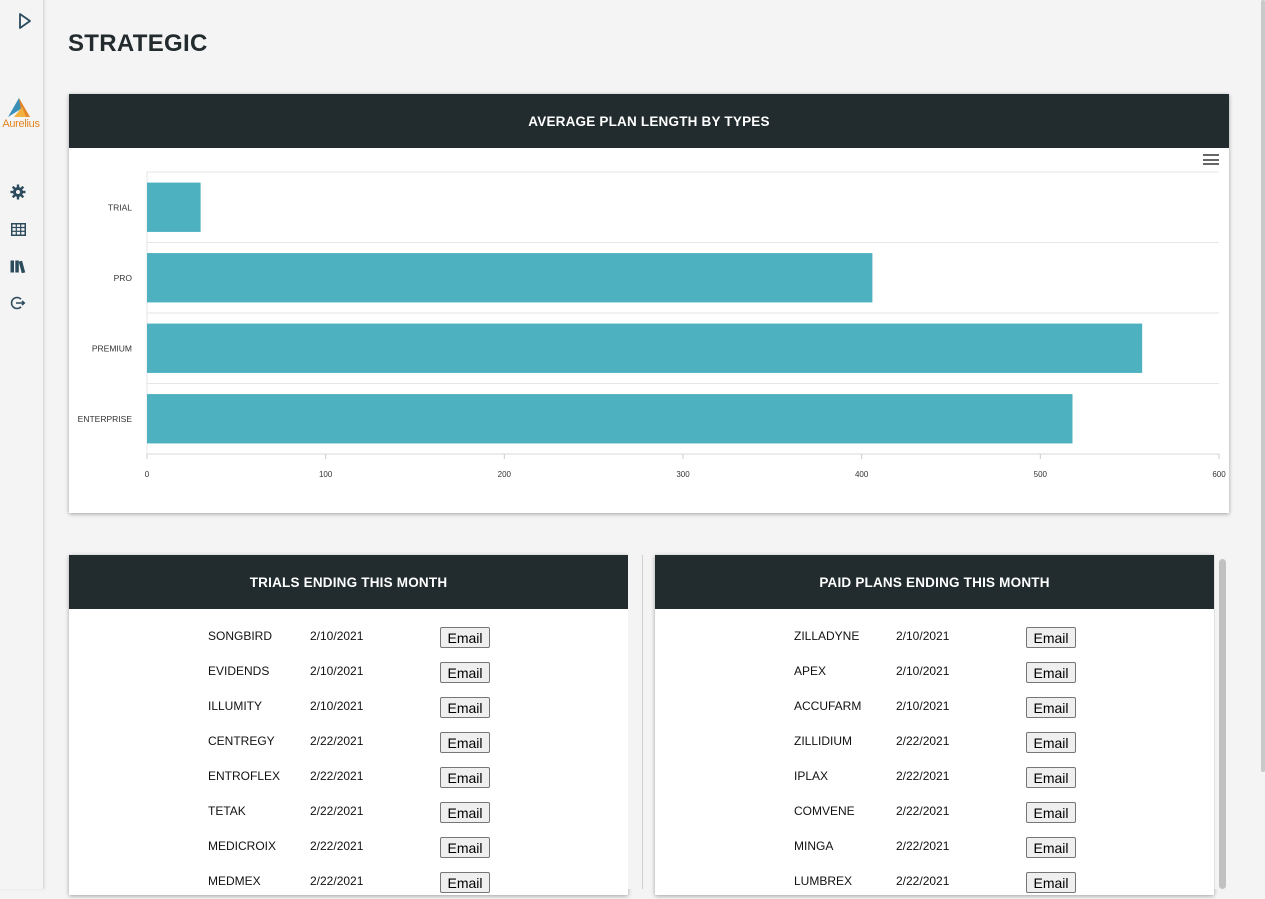 This screenshot has height=899, width=1265. Describe the element at coordinates (823, 741) in the screenshot. I see `paid-company-name: ZILLIDIUM` at that location.